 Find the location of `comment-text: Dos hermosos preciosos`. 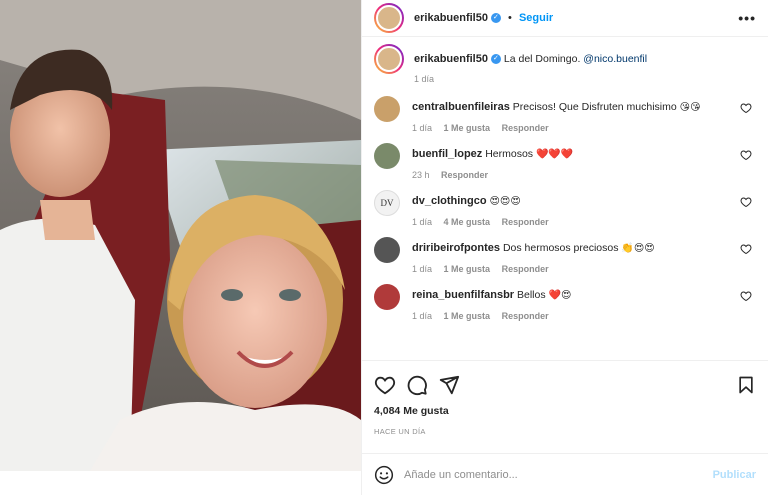

comment-text: Dos hermosos preciosos is located at coordinates (560, 248).